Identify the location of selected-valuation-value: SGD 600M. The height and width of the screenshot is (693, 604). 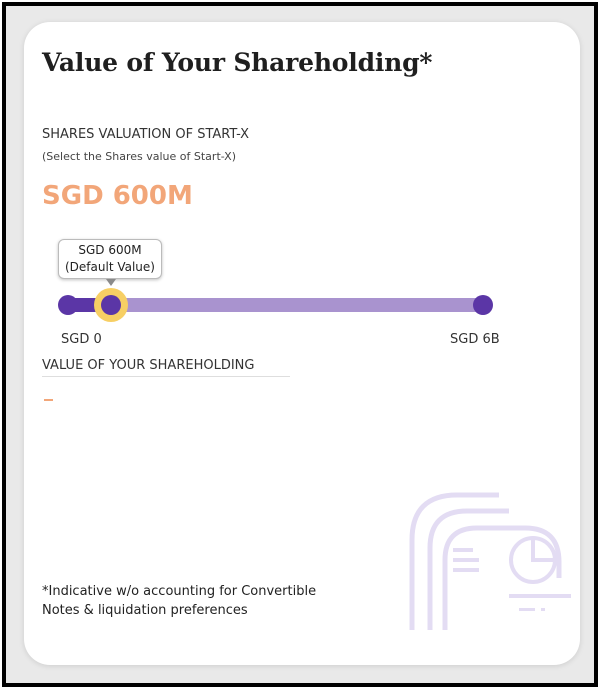
(117, 196).